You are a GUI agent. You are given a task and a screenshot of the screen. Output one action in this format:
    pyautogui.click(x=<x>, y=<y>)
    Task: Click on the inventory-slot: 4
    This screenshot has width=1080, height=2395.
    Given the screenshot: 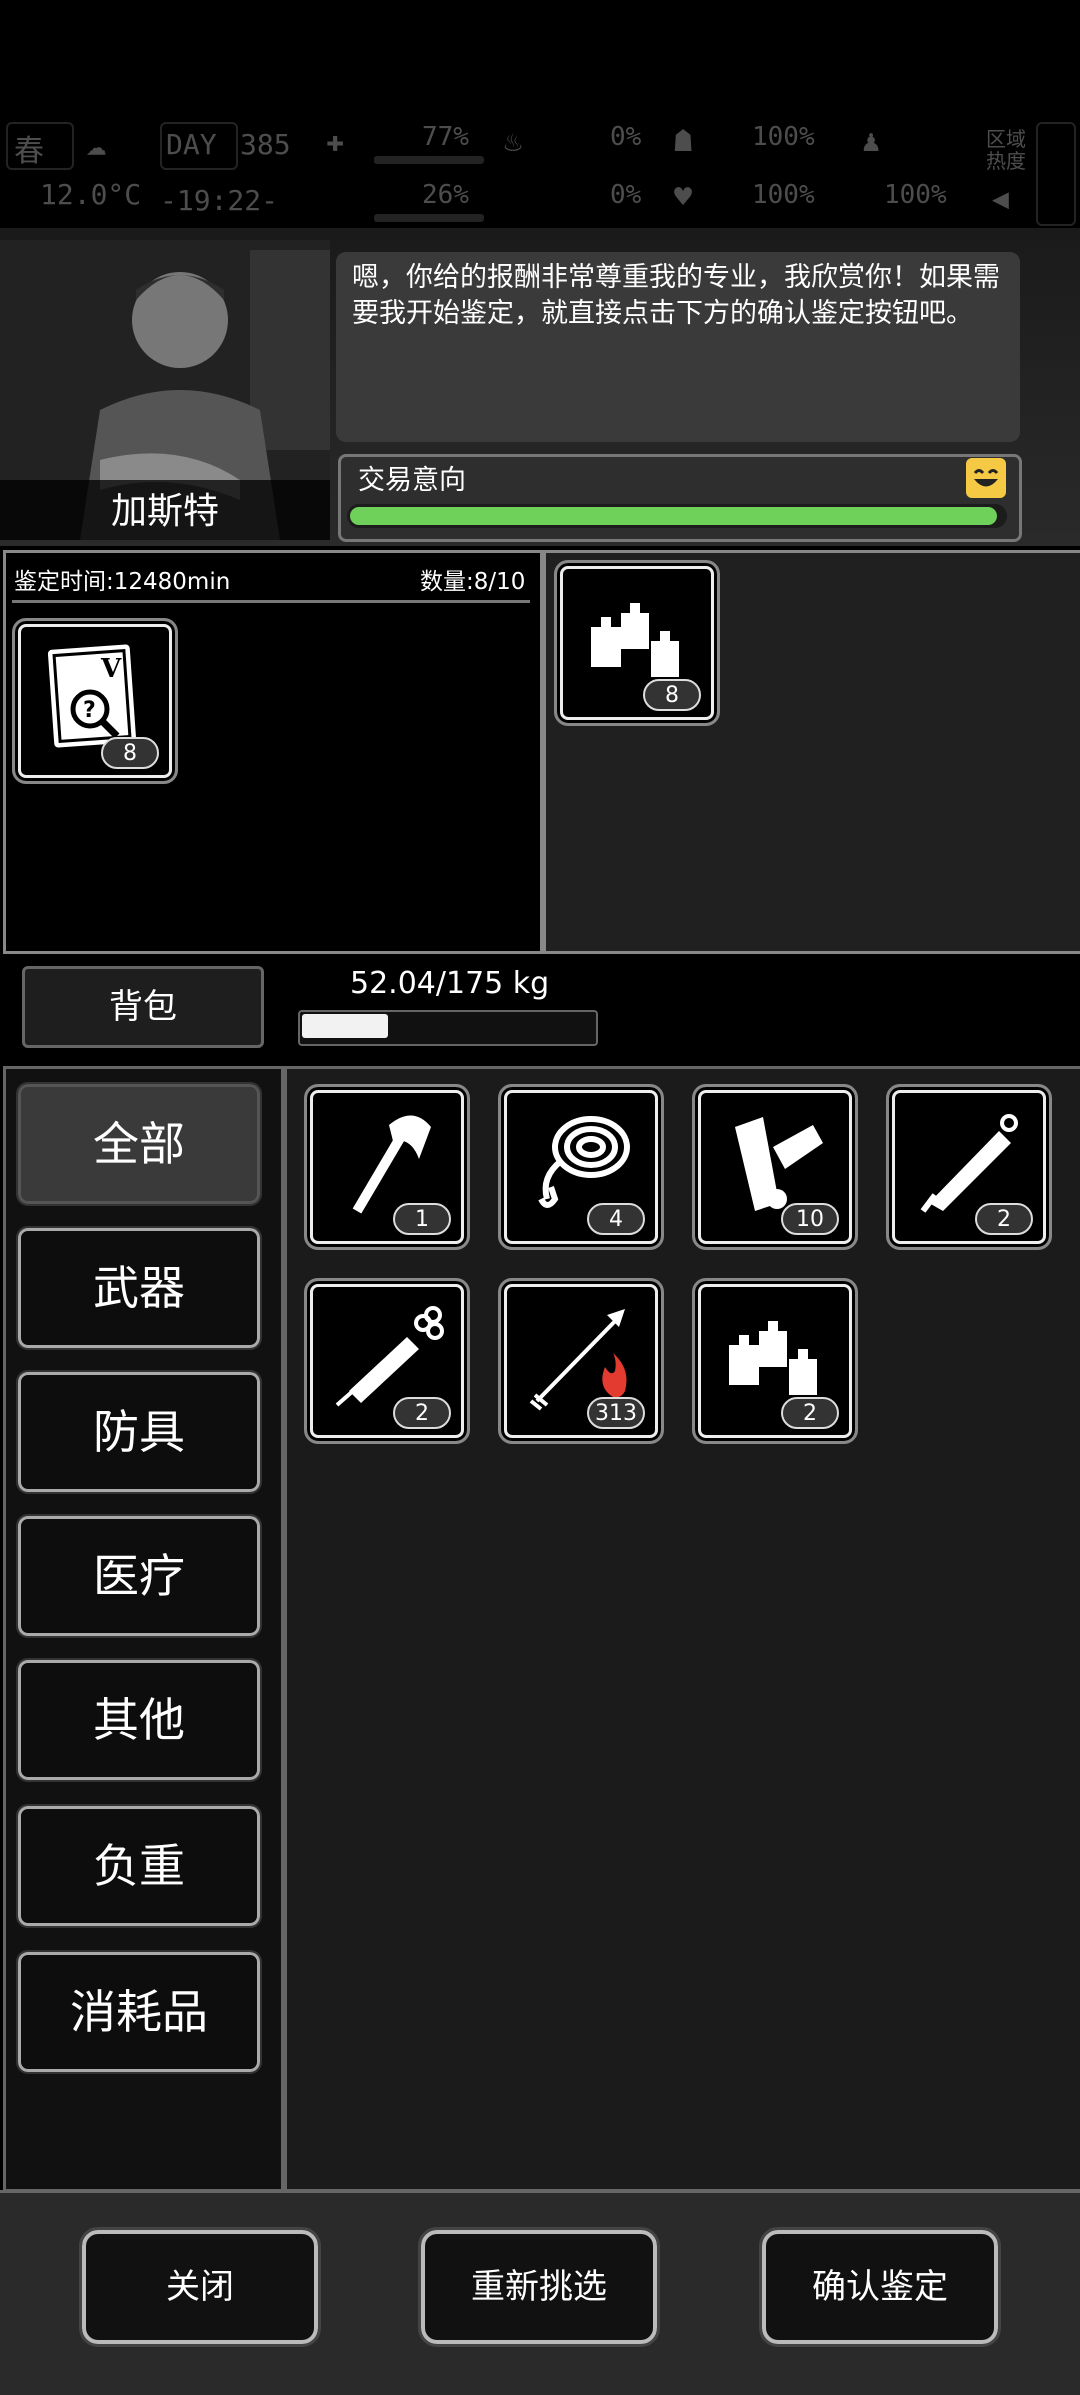 What is the action you would take?
    pyautogui.click(x=581, y=1167)
    